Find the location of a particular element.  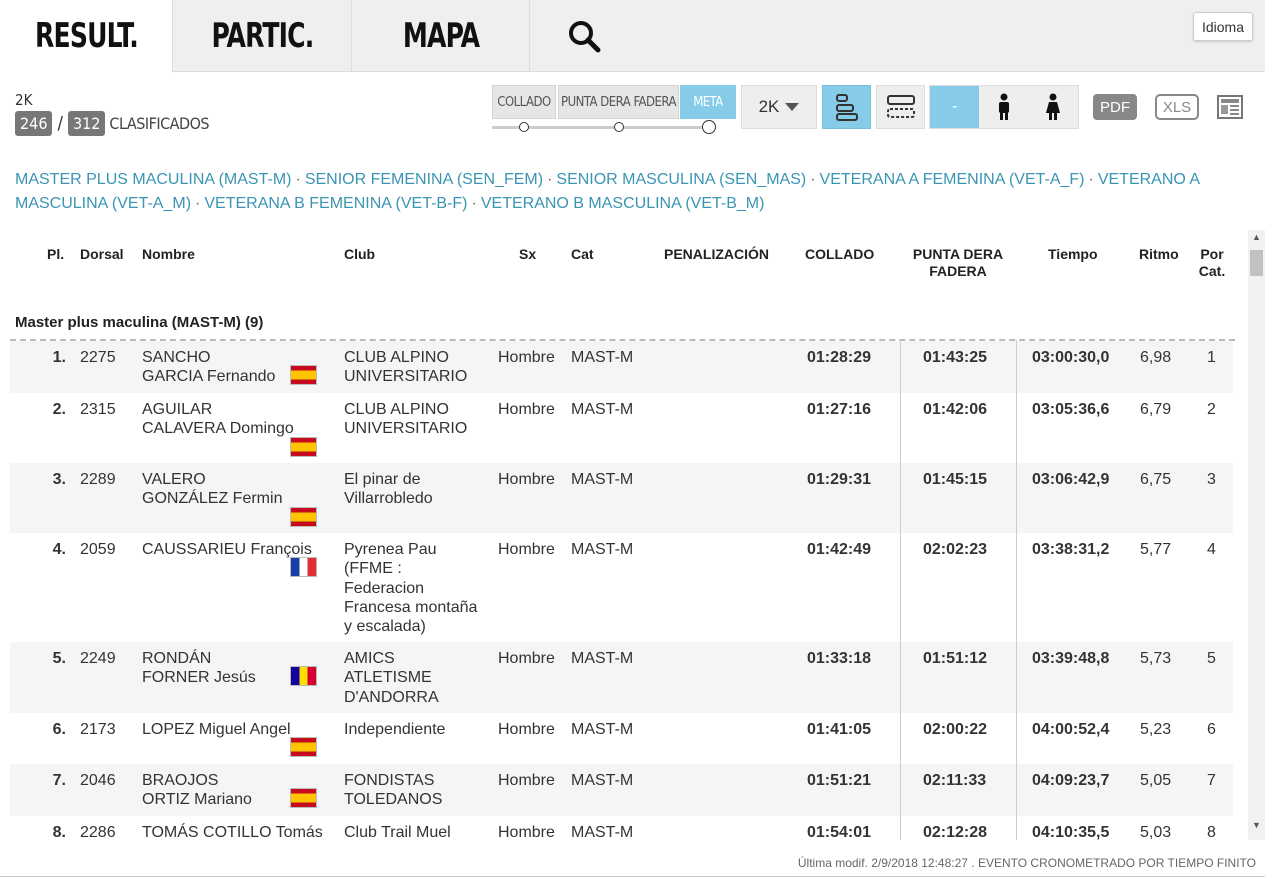

scrollbar is located at coordinates (1256, 535).